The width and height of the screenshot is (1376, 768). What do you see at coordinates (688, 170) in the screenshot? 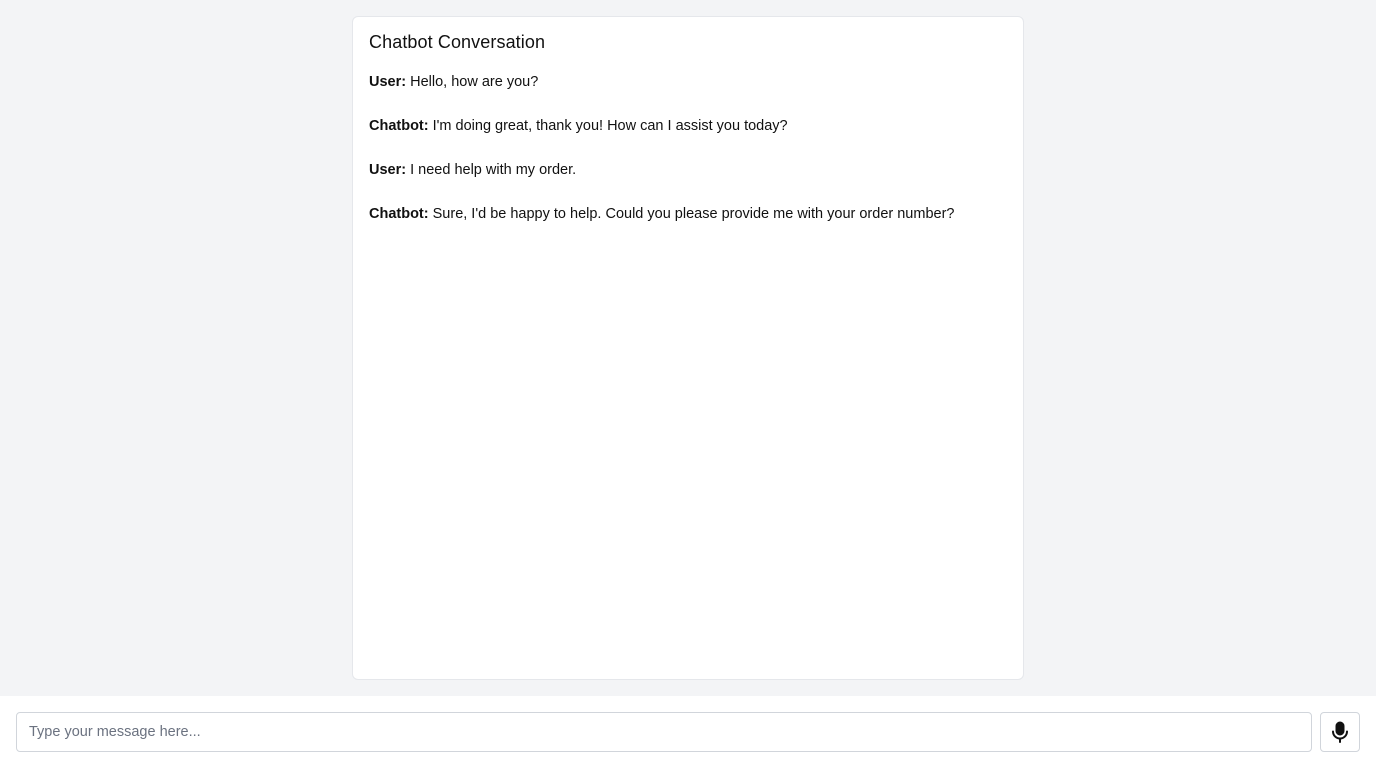
I see `message-item: User: I need help with my order.` at bounding box center [688, 170].